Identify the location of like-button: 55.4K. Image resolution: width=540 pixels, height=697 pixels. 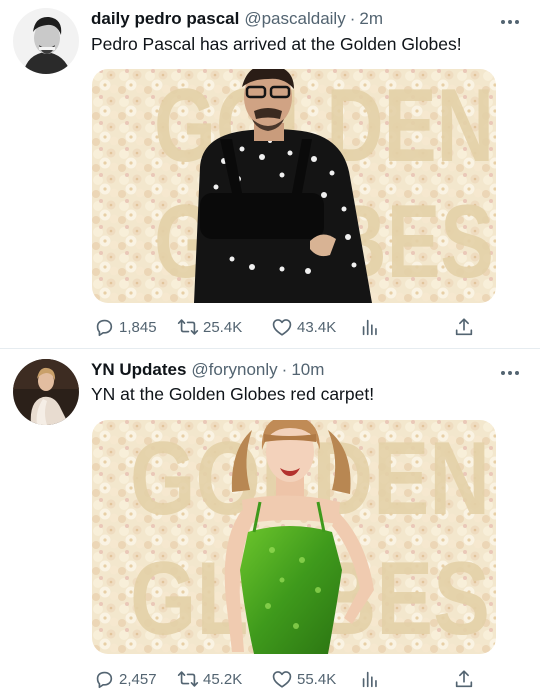
(303, 679).